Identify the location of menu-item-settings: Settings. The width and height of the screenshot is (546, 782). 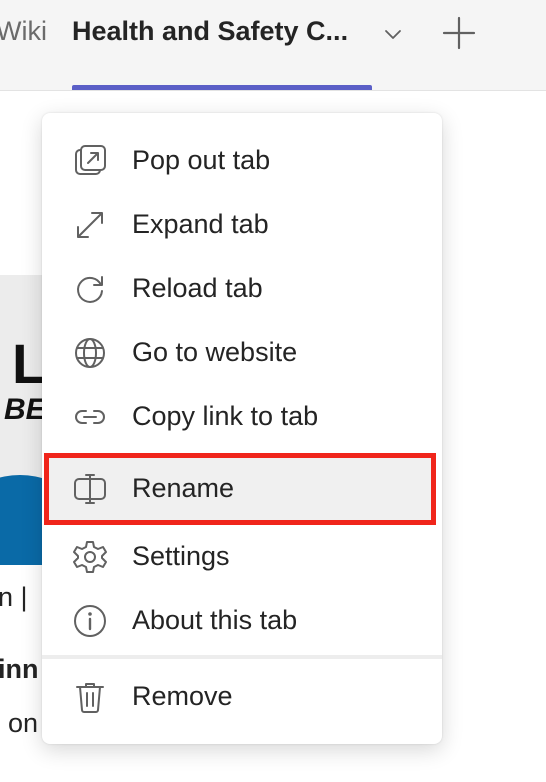
(242, 557).